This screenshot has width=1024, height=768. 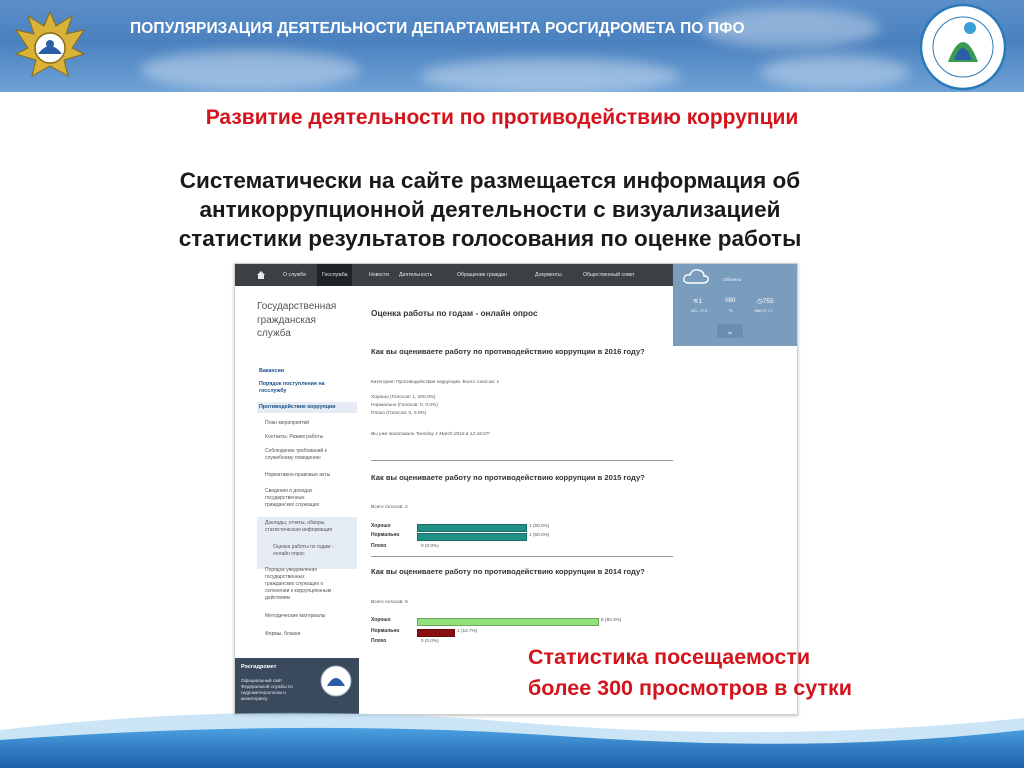 What do you see at coordinates (415, 275) in the screenshot?
I see `nav-item-activity: Деятельность` at bounding box center [415, 275].